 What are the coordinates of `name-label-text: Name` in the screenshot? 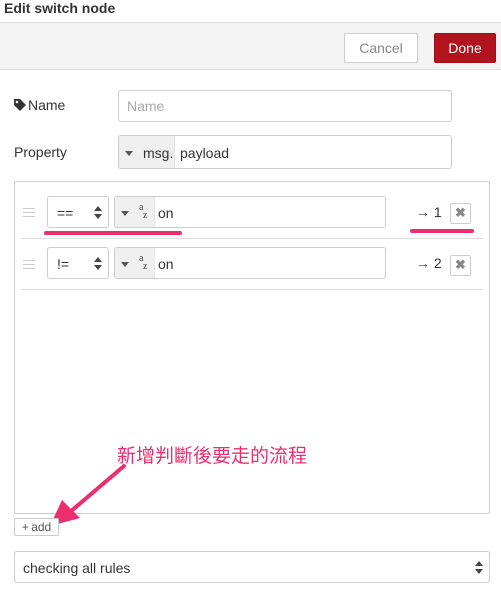 It's located at (47, 105).